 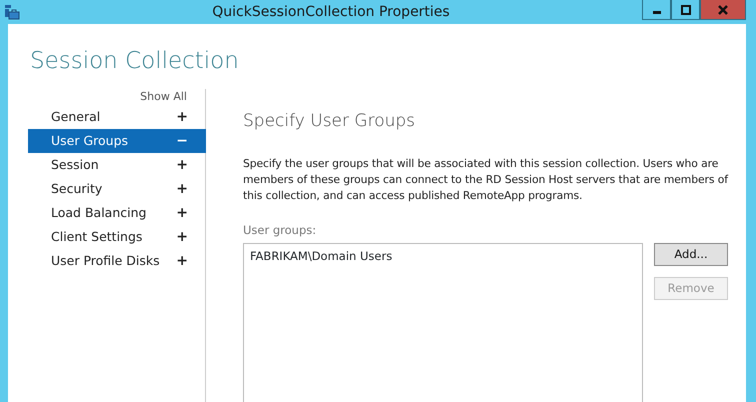 What do you see at coordinates (117, 189) in the screenshot?
I see `sidebar-item: Security +` at bounding box center [117, 189].